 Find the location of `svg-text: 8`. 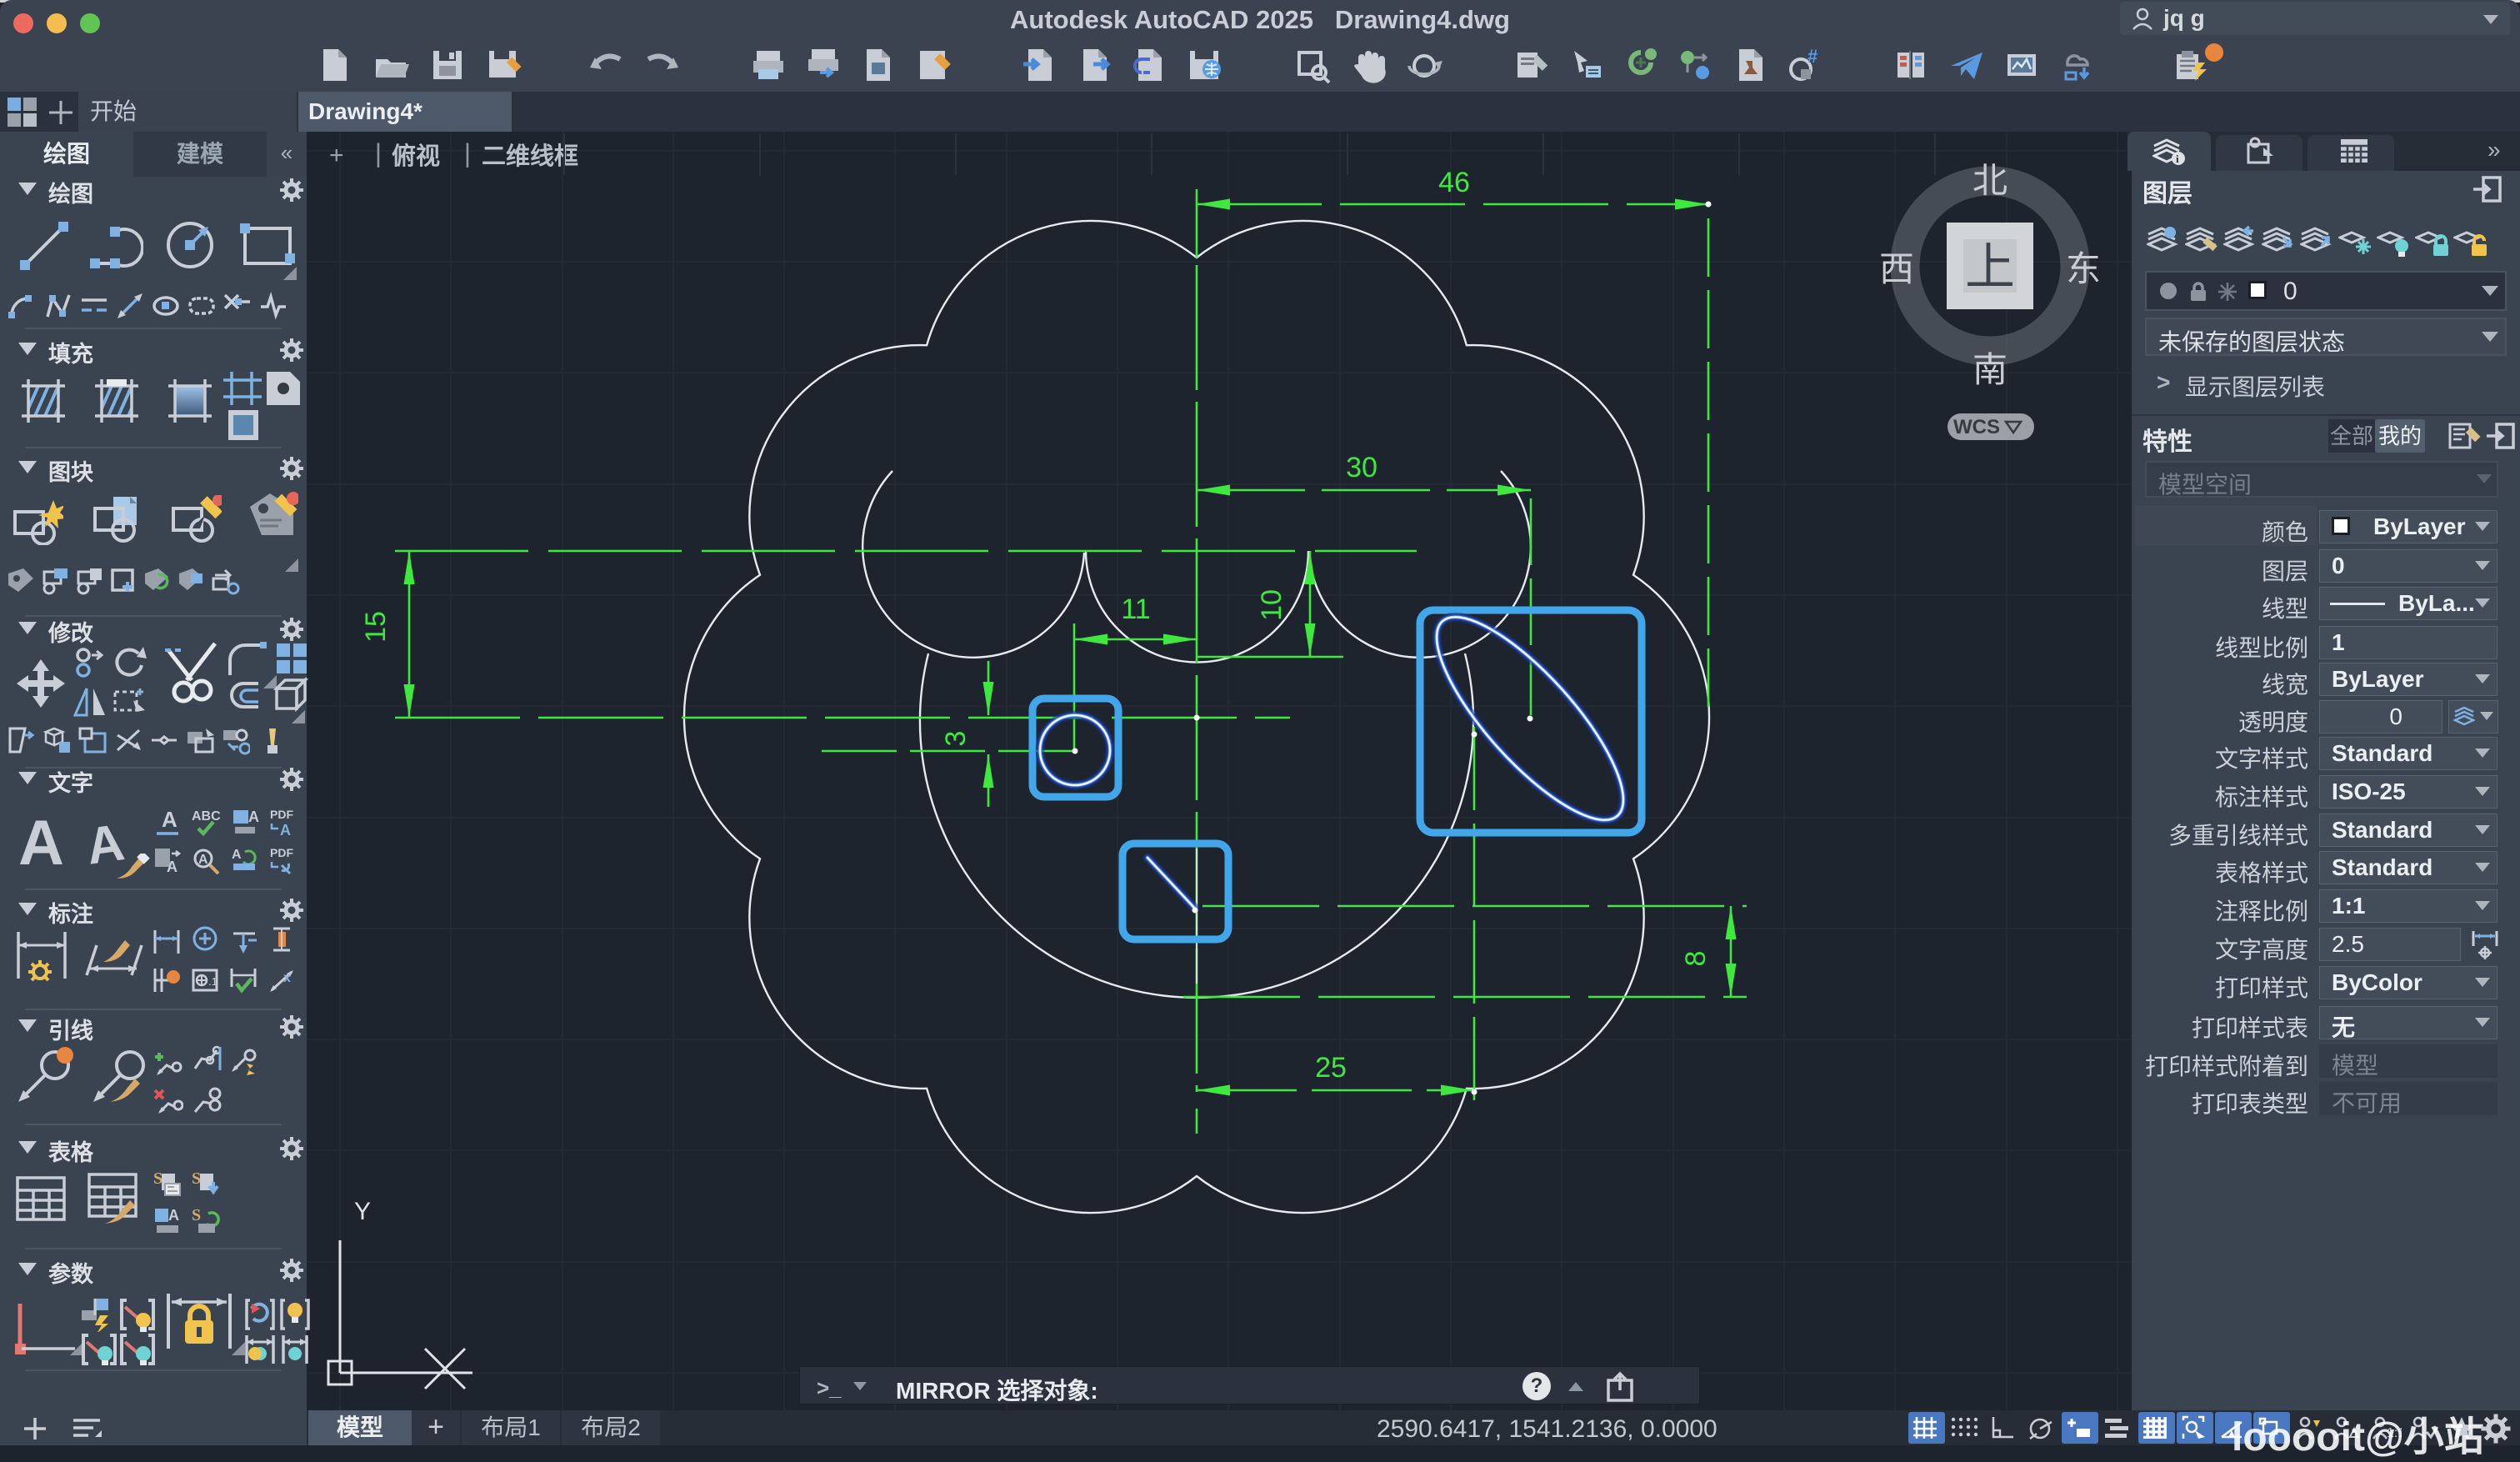

svg-text: 8 is located at coordinates (1696, 959).